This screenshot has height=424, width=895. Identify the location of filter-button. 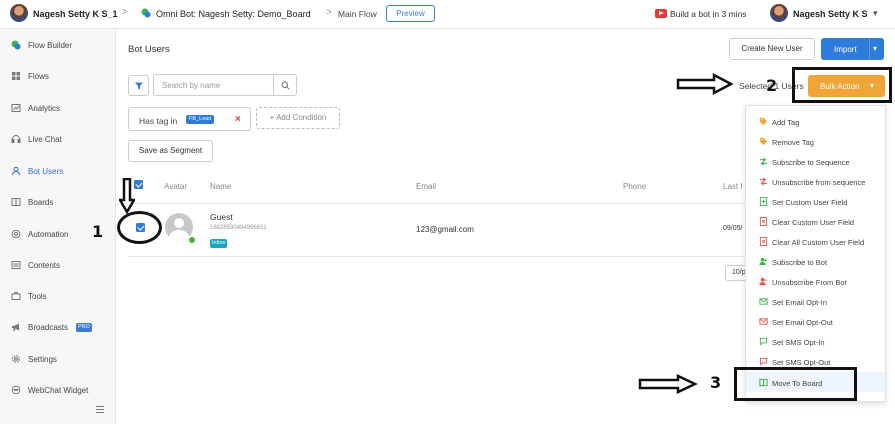
(138, 85).